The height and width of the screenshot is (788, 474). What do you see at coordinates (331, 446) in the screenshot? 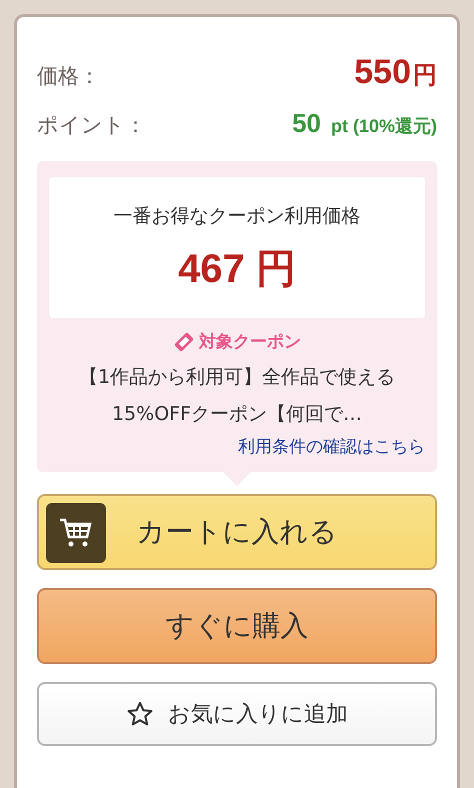
I see `terms-link: 利用条件の確認はこちら` at bounding box center [331, 446].